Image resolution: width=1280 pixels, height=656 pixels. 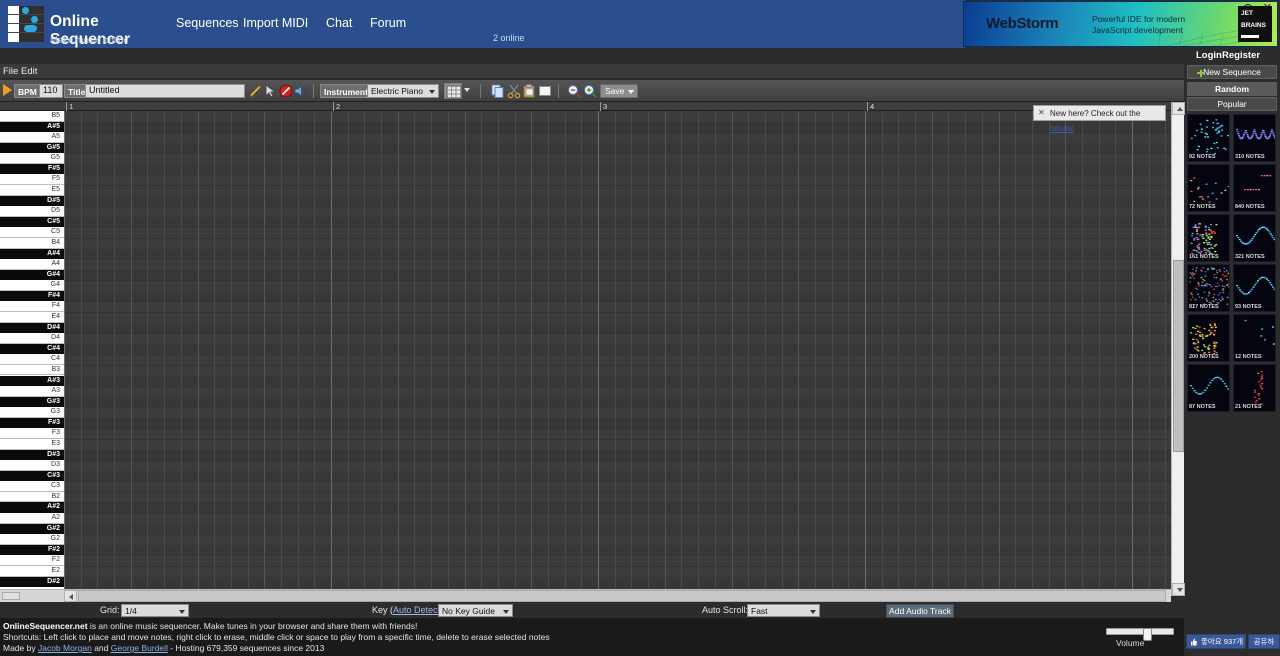 What do you see at coordinates (32, 317) in the screenshot?
I see `piano-key-E4: E4` at bounding box center [32, 317].